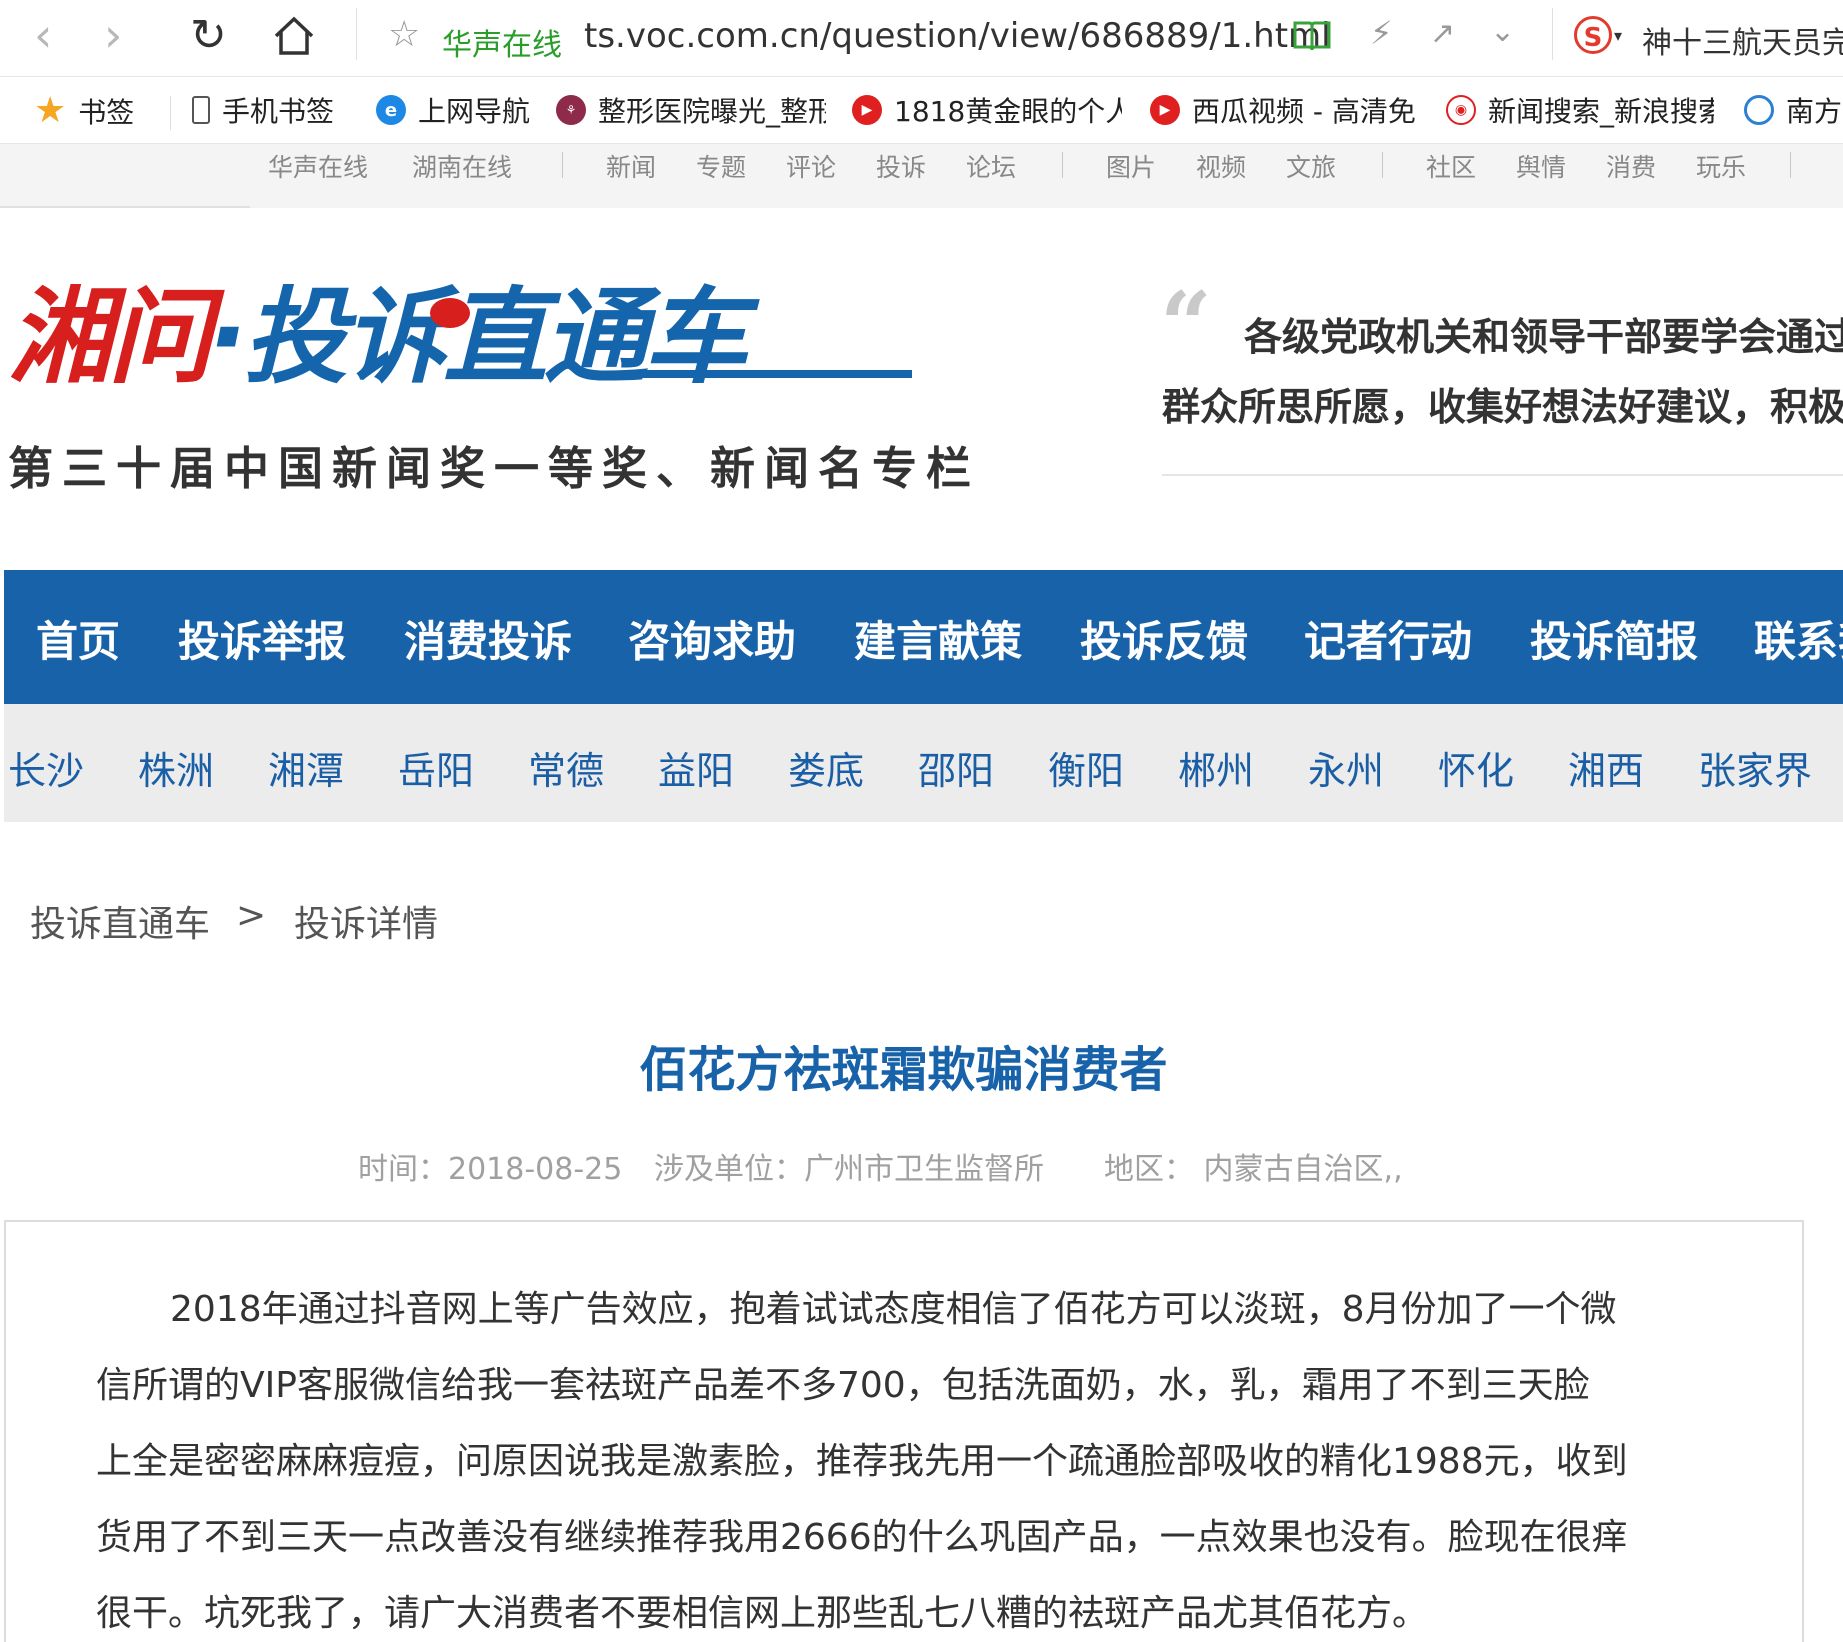 The height and width of the screenshot is (1642, 1843). Describe the element at coordinates (712, 638) in the screenshot. I see `nav-item-consult: 咨询求助` at that location.